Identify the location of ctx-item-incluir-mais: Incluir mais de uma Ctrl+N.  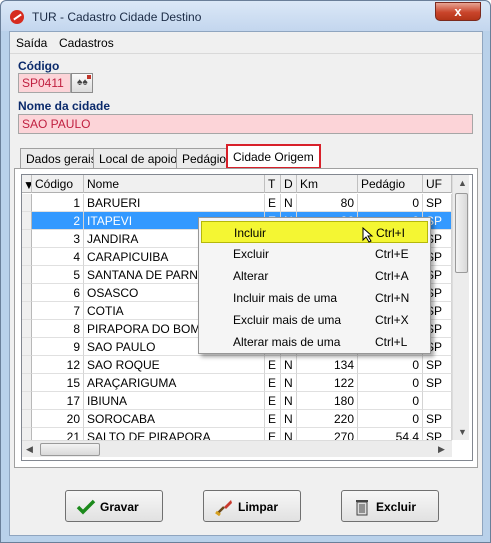
(314, 298).